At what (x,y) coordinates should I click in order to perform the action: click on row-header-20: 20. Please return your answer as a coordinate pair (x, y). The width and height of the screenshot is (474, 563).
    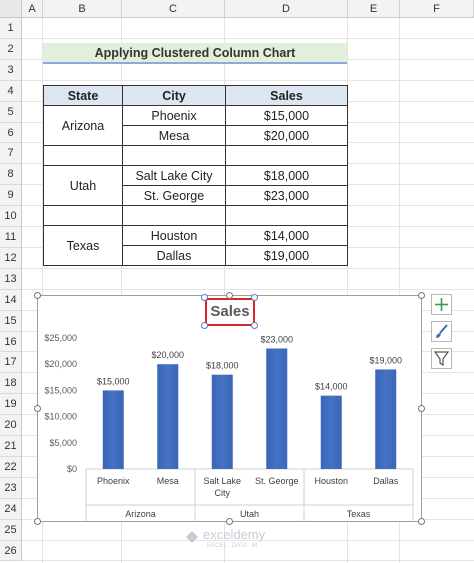
    Looking at the image, I should click on (11, 425).